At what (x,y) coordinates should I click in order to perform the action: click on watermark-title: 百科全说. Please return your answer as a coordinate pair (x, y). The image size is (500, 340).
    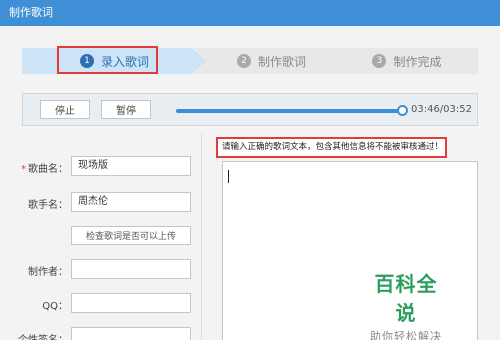
    Looking at the image, I should click on (406, 298).